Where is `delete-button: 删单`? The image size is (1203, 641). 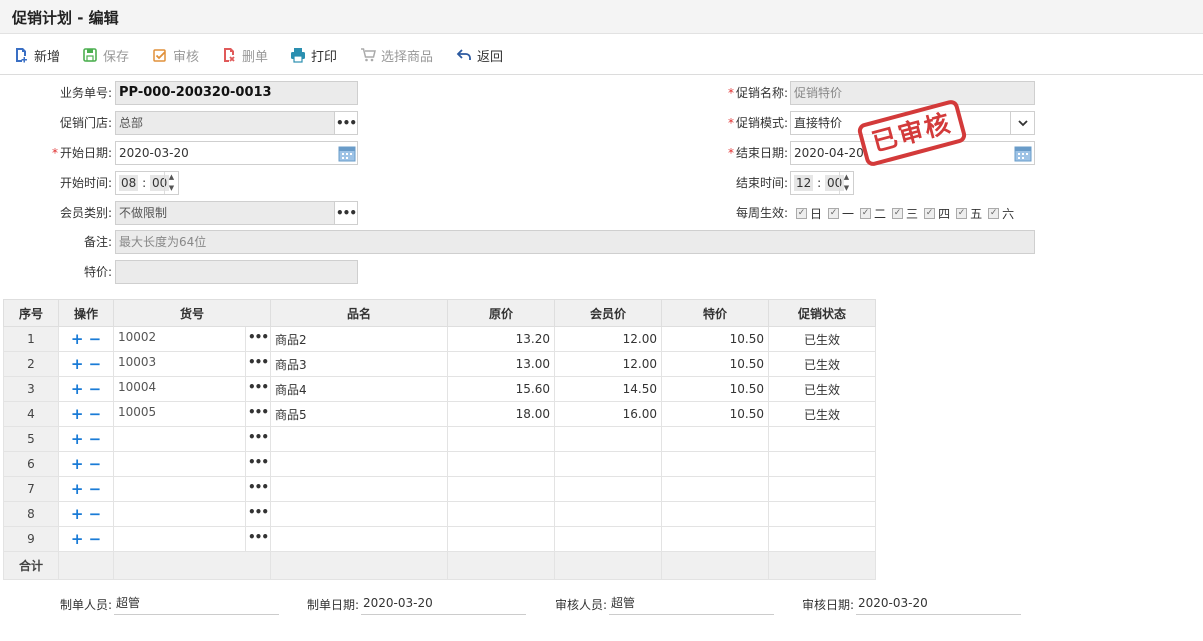
delete-button: 删单 is located at coordinates (244, 55).